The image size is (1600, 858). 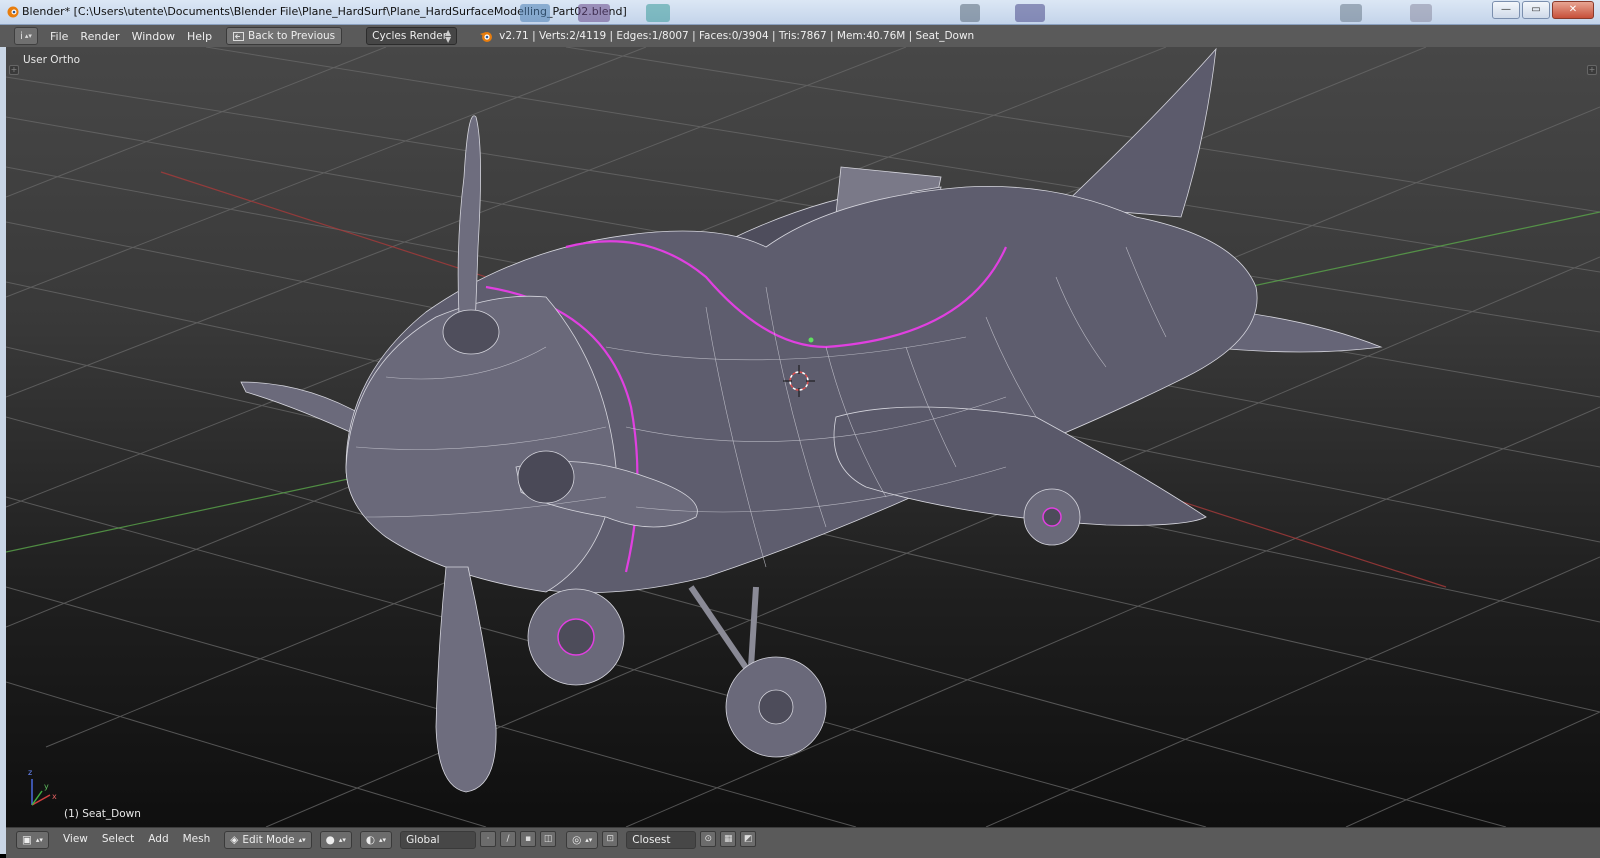 I want to click on menu-view: View, so click(x=75, y=839).